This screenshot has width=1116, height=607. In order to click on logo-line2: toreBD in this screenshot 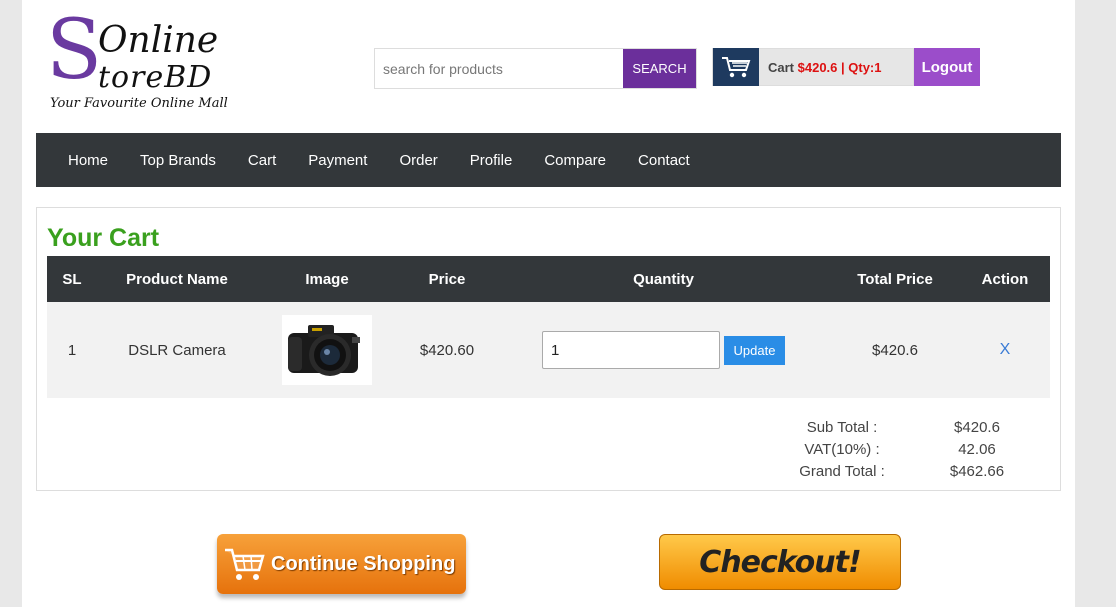, I will do `click(155, 77)`.